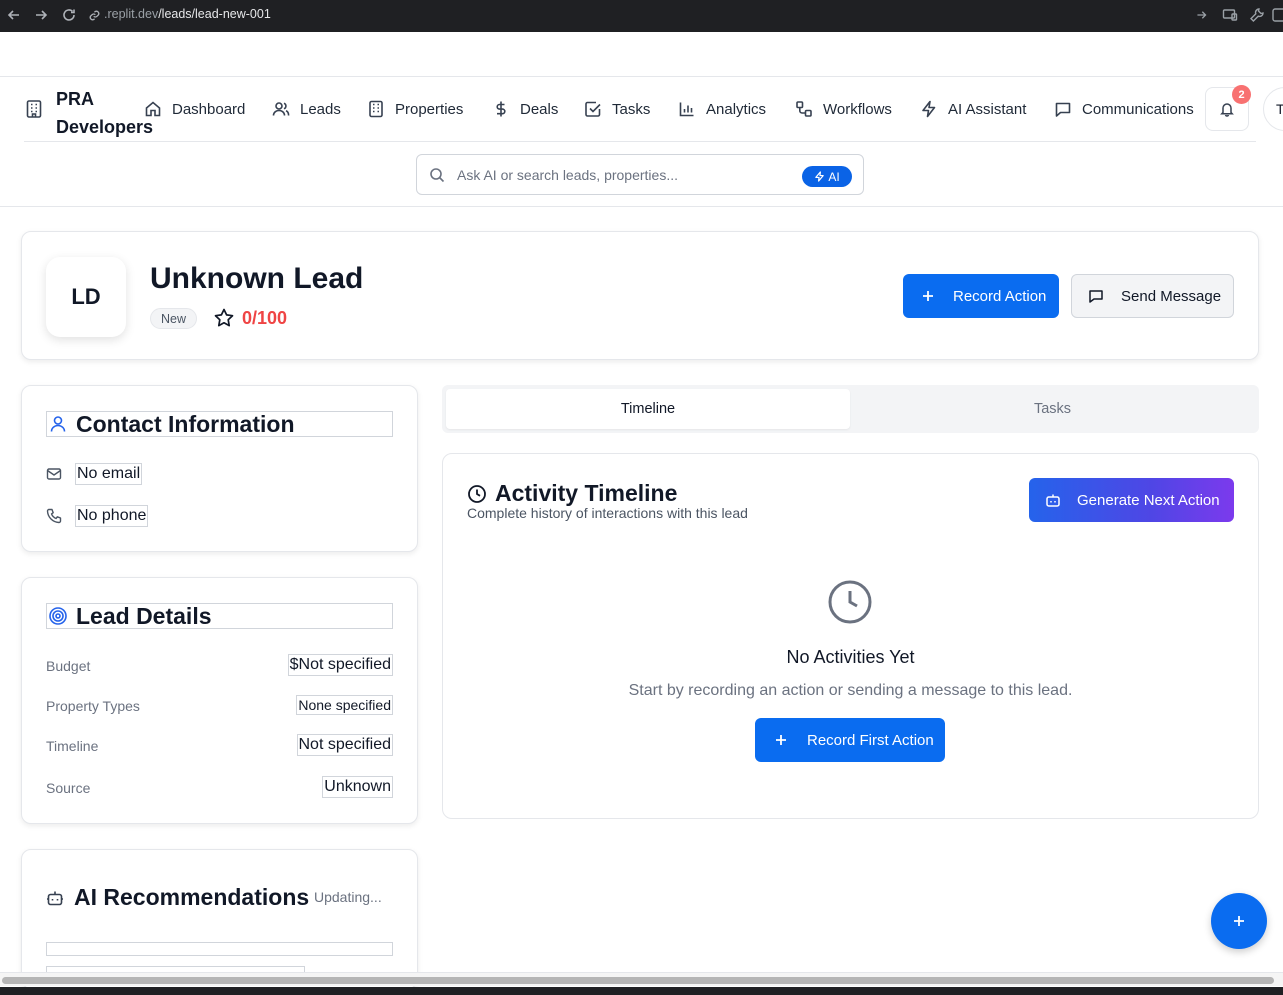 This screenshot has width=1283, height=995. Describe the element at coordinates (58, 616) in the screenshot. I see `target-icon` at that location.